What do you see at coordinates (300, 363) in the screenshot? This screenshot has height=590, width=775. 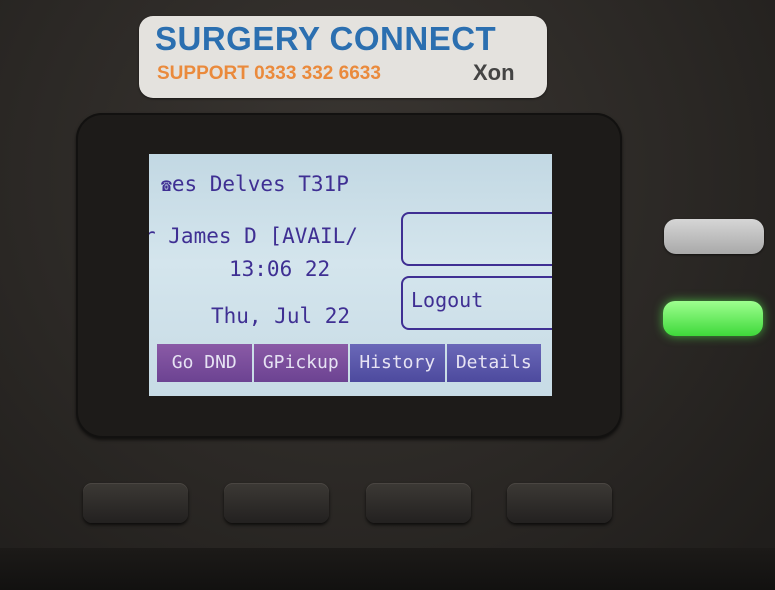 I see `softkey-gpickup: GPickup` at bounding box center [300, 363].